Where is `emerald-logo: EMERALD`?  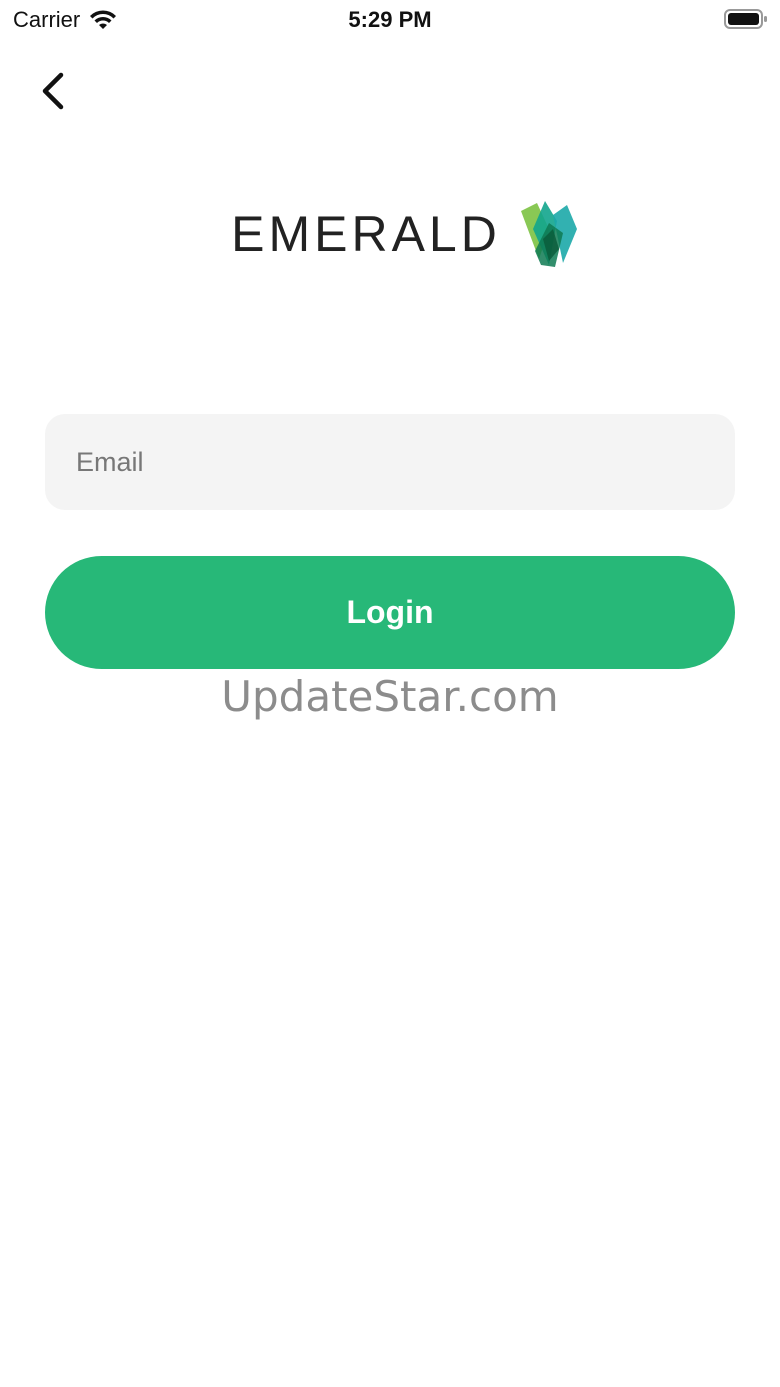
emerald-logo: EMERALD is located at coordinates (390, 234).